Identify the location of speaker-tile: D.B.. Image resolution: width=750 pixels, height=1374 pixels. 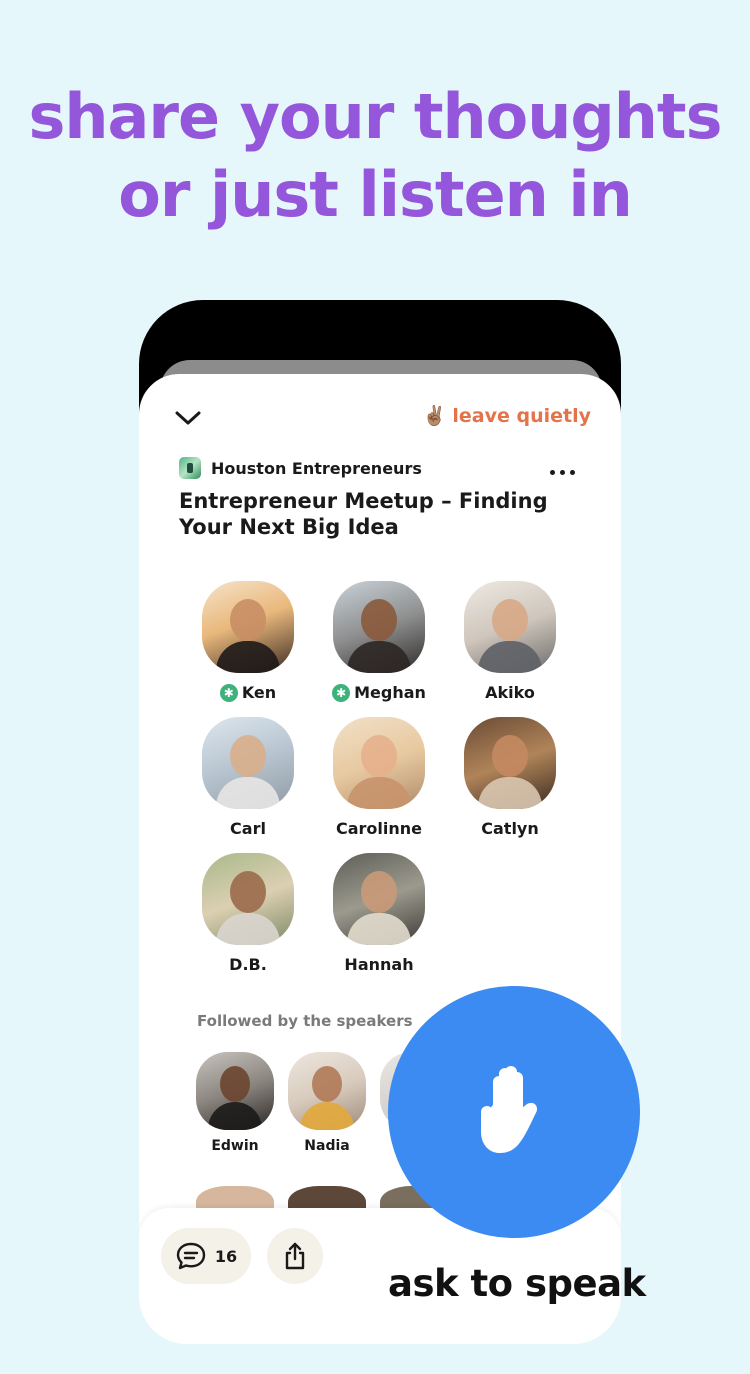
(248, 913).